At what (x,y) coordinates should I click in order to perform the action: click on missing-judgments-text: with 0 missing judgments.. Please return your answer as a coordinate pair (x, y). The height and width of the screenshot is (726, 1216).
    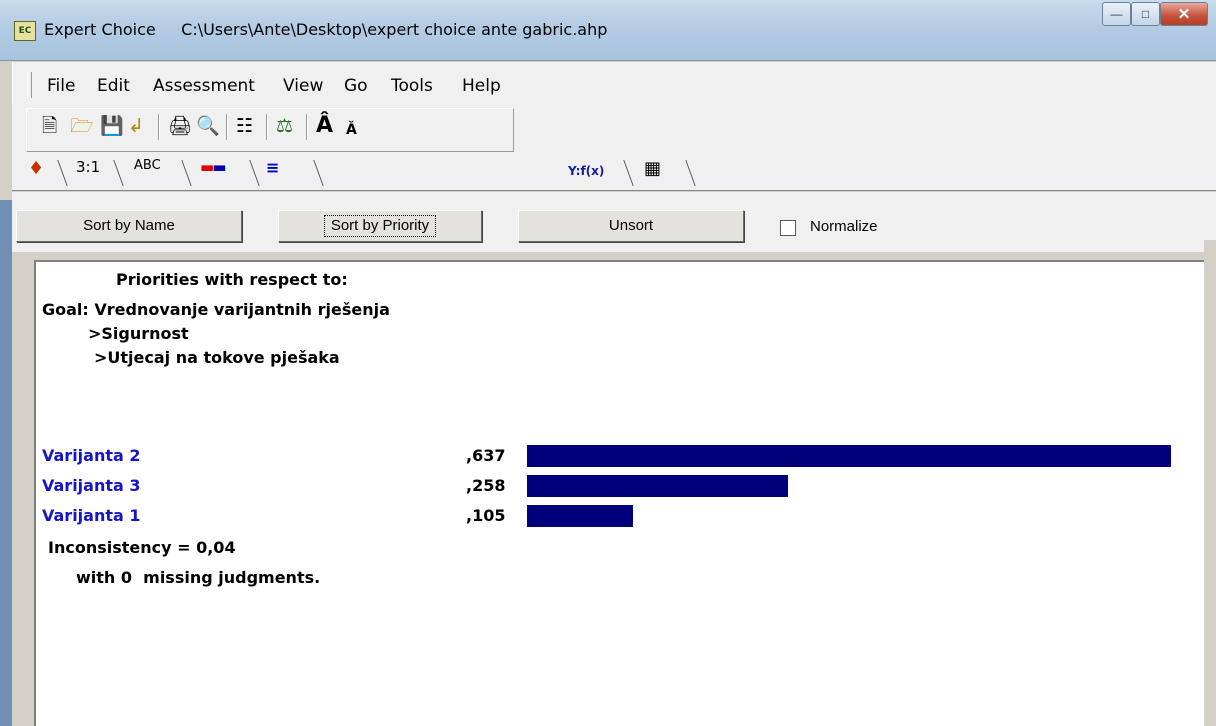
    Looking at the image, I should click on (198, 577).